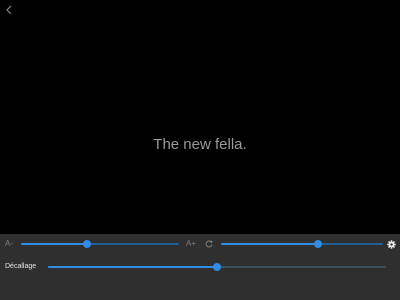  I want to click on back-button, so click(9, 10).